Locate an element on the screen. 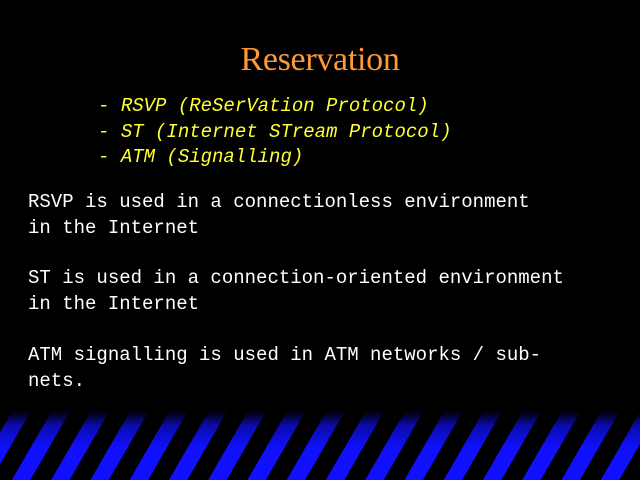 This screenshot has height=480, width=640. bullet-text: ATM (Signalling) is located at coordinates (212, 157).